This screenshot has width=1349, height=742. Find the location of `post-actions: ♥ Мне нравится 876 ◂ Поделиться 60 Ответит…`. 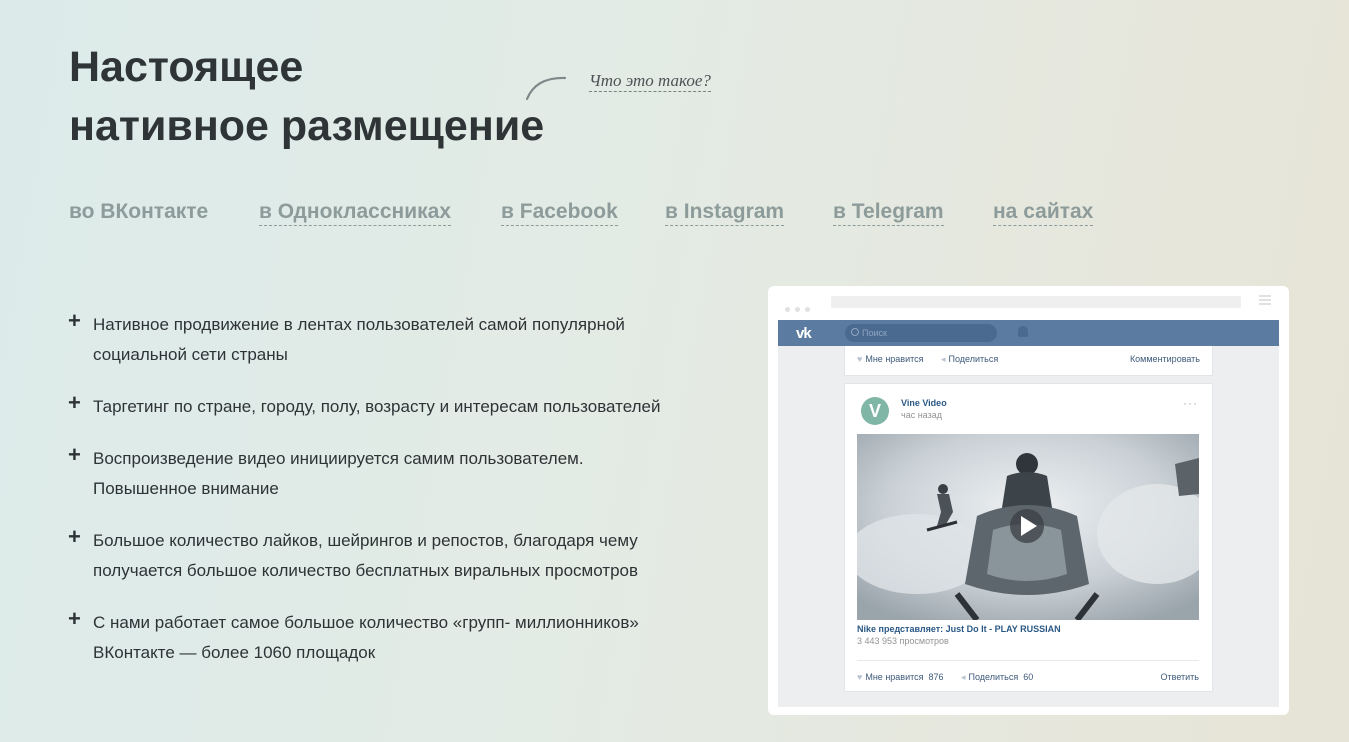

post-actions: ♥ Мне нравится 876 ◂ Поделиться 60 Ответит… is located at coordinates (1028, 676).